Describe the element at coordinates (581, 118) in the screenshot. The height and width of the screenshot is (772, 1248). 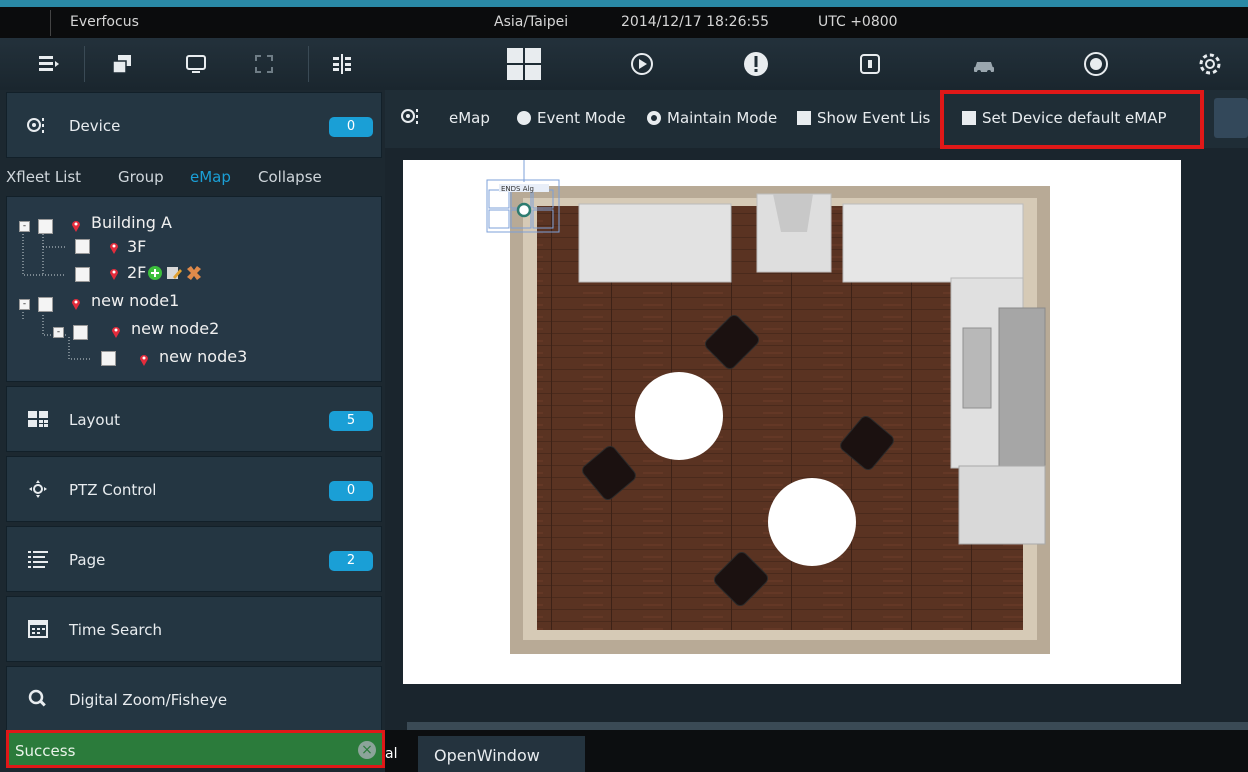
I see `event-mode-label: Event Mode` at that location.